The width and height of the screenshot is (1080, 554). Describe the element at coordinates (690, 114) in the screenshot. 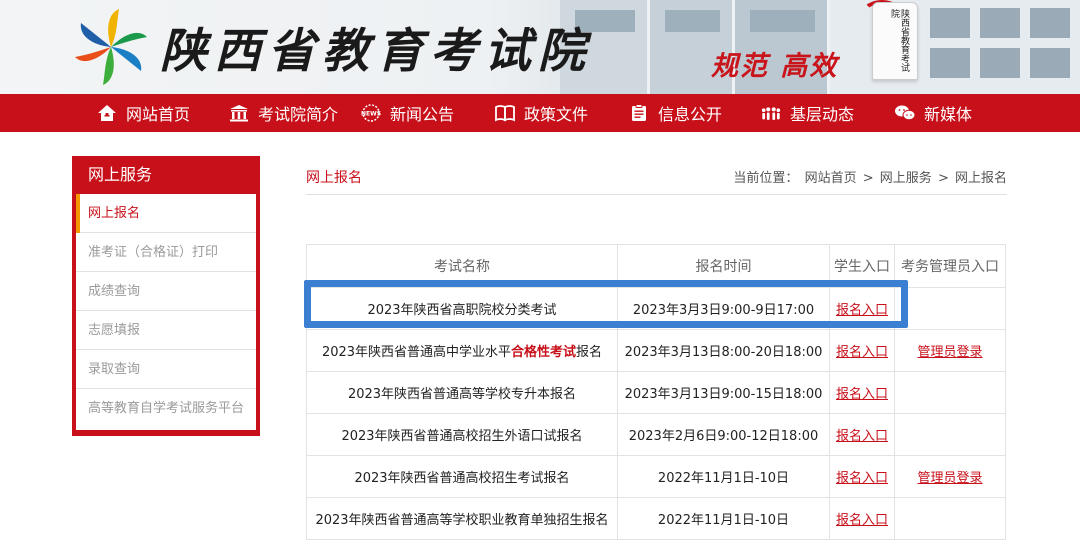

I see `nav-item-label: 信息公开` at that location.